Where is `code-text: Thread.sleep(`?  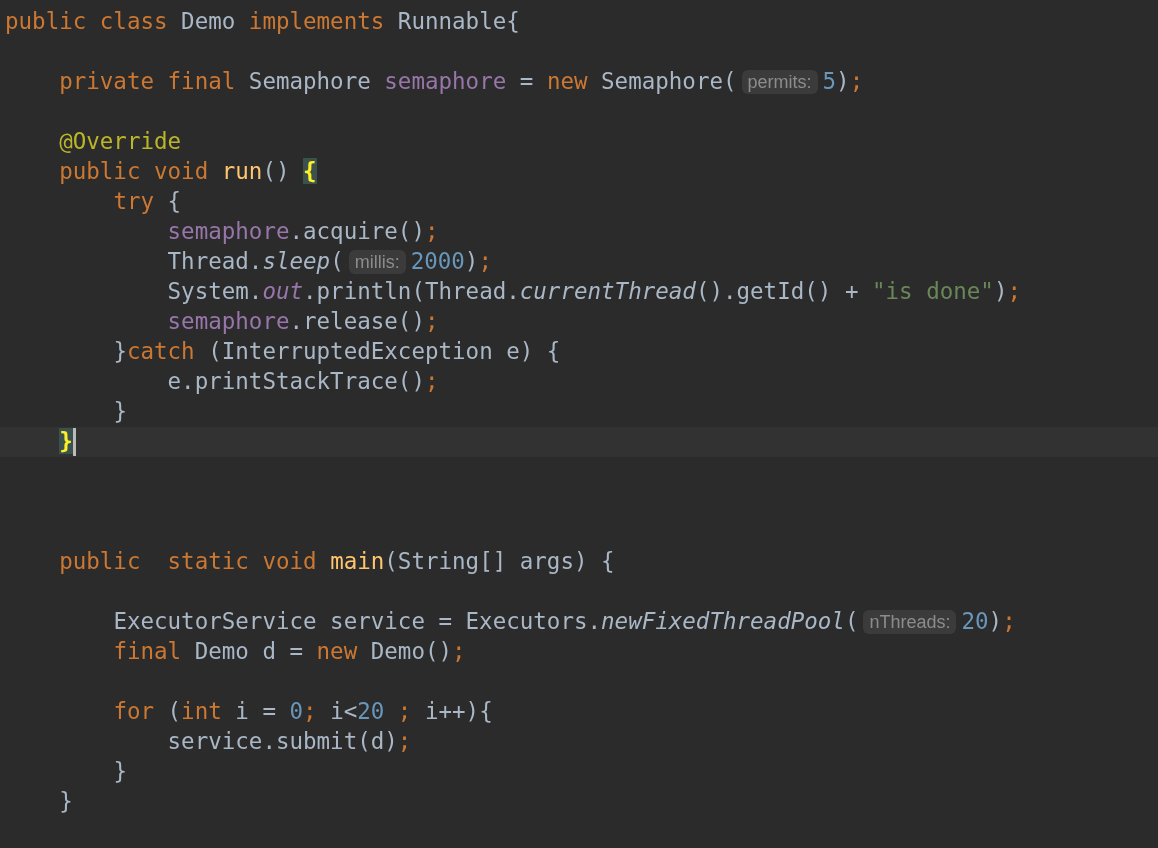
code-text: Thread.sleep( is located at coordinates (255, 262).